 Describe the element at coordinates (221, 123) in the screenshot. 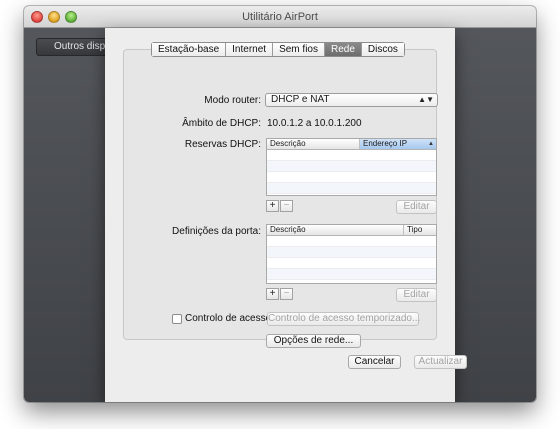

I see `dhcp-range-label: Âmbito de DHCP:` at that location.